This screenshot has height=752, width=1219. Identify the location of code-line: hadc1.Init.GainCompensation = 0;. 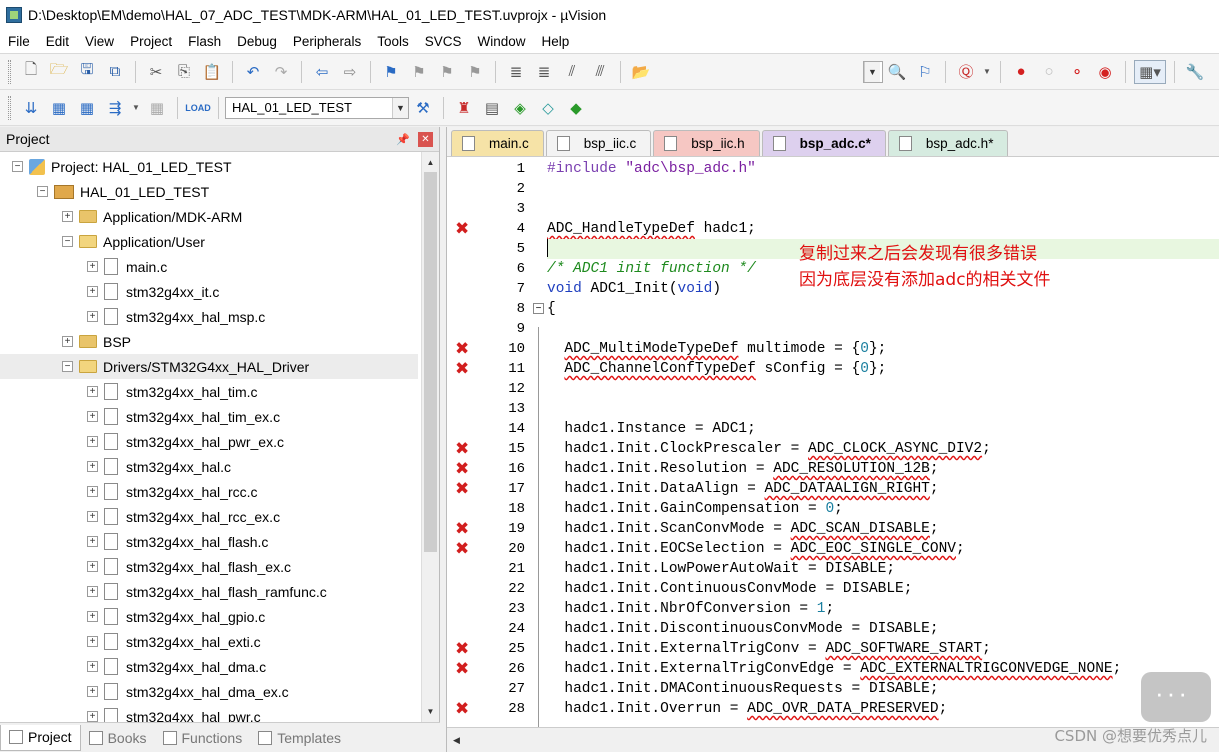
(883, 509).